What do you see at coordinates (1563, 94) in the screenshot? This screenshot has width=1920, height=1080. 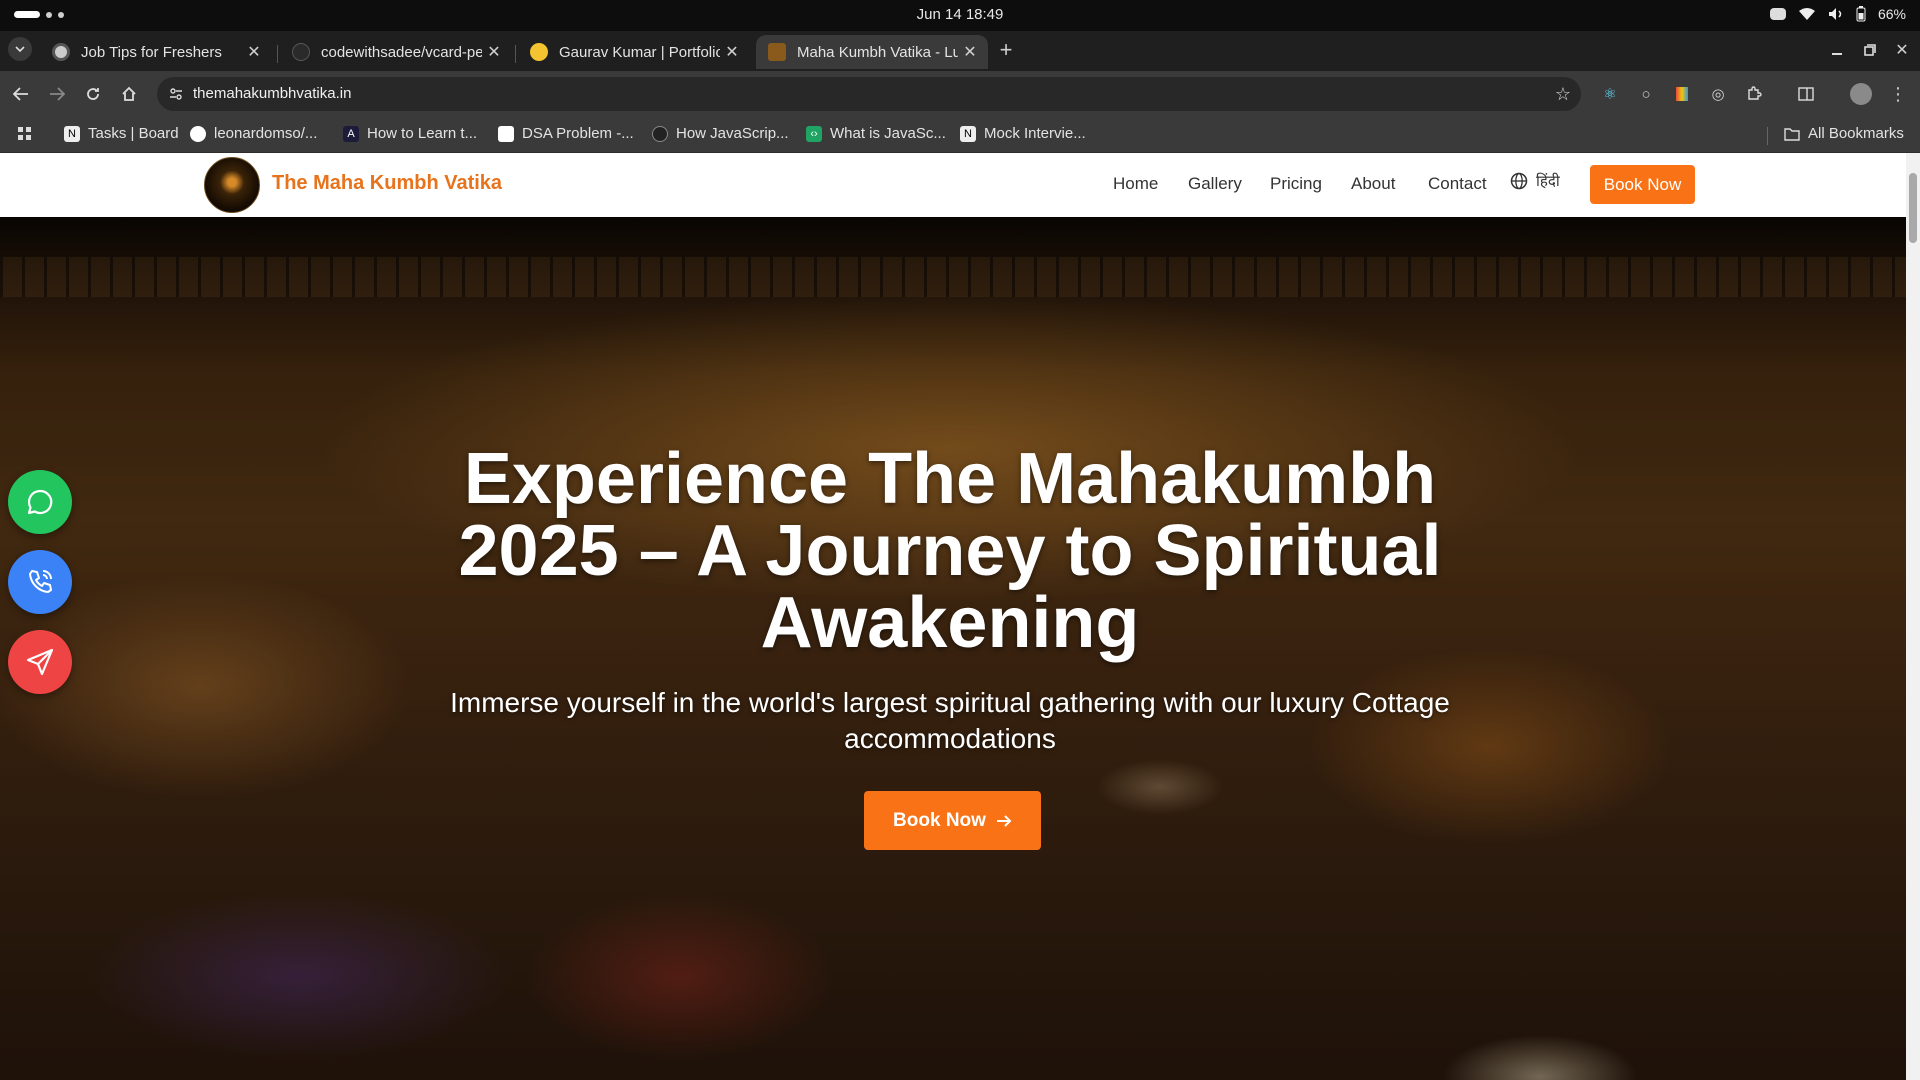 I see `bookmark-star-icon: ☆` at bounding box center [1563, 94].